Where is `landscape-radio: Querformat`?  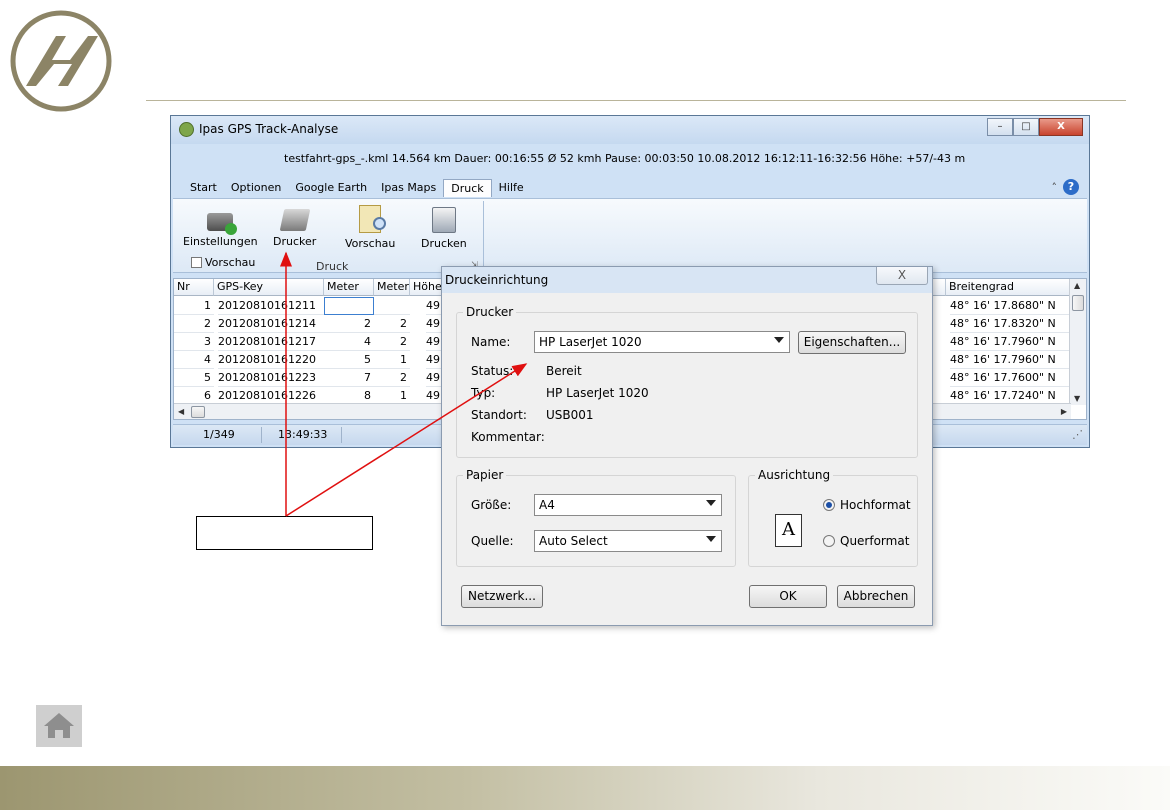
landscape-radio: Querformat is located at coordinates (866, 541).